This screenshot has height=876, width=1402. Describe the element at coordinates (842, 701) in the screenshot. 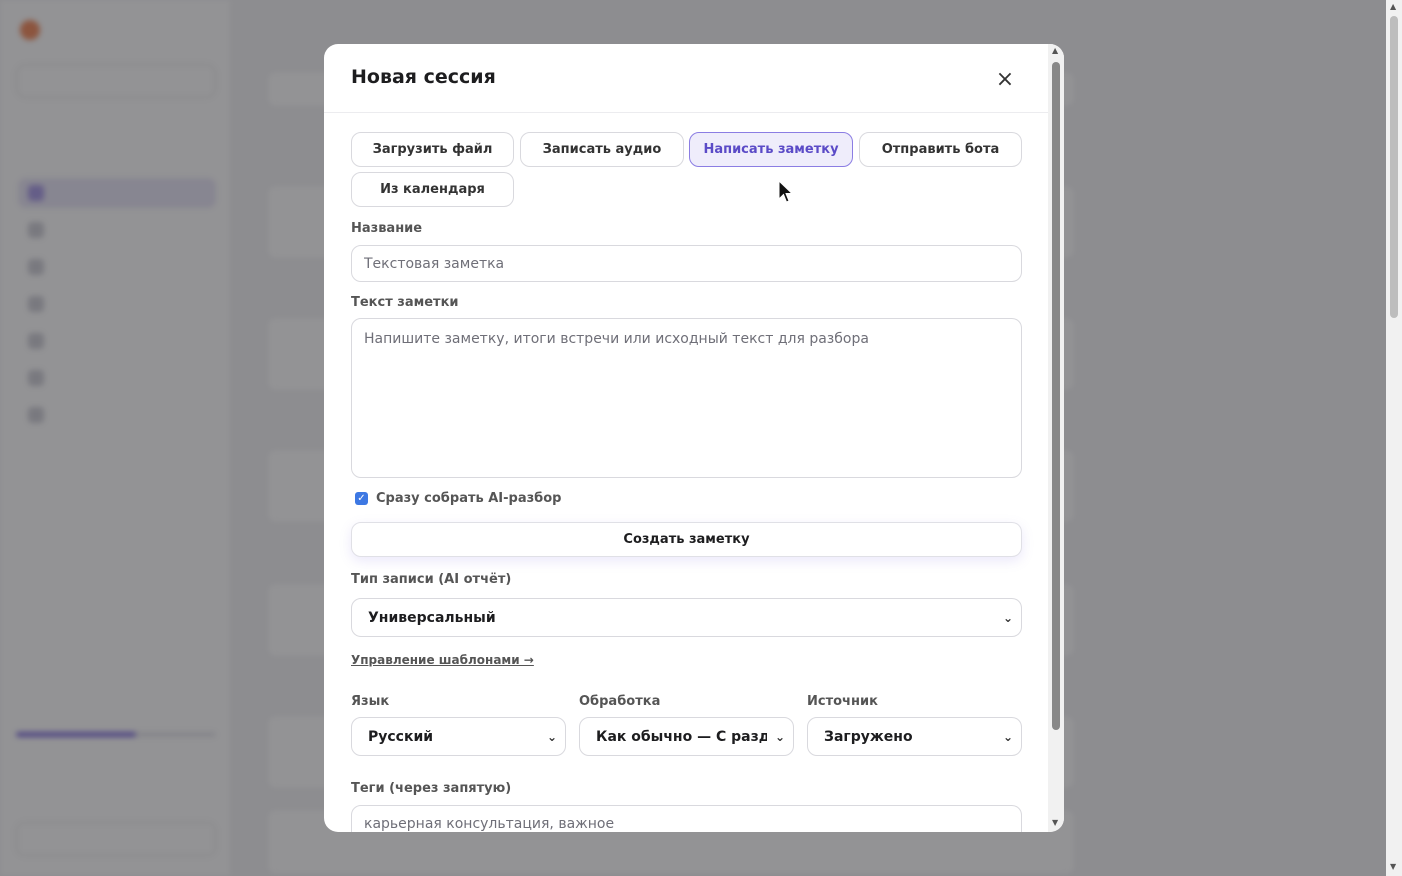

I see `source-label: Источник` at that location.